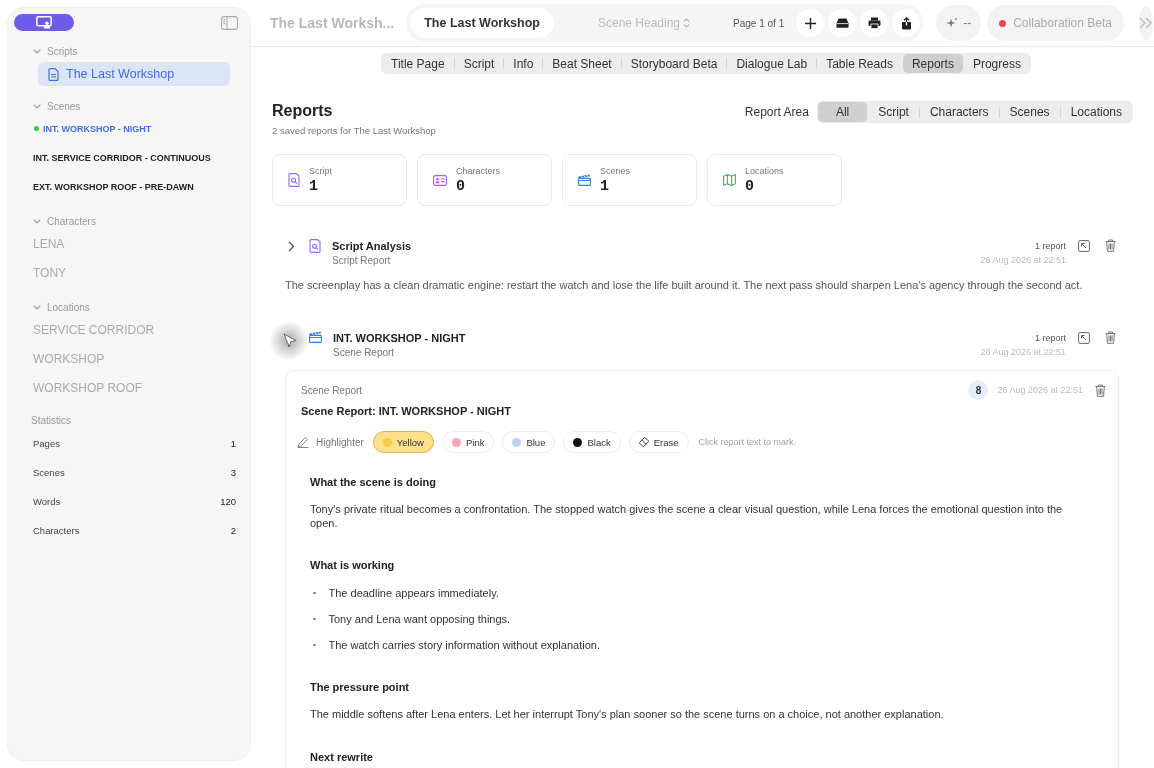 This screenshot has height=768, width=1154. I want to click on filter-label: Report Area, so click(776, 112).